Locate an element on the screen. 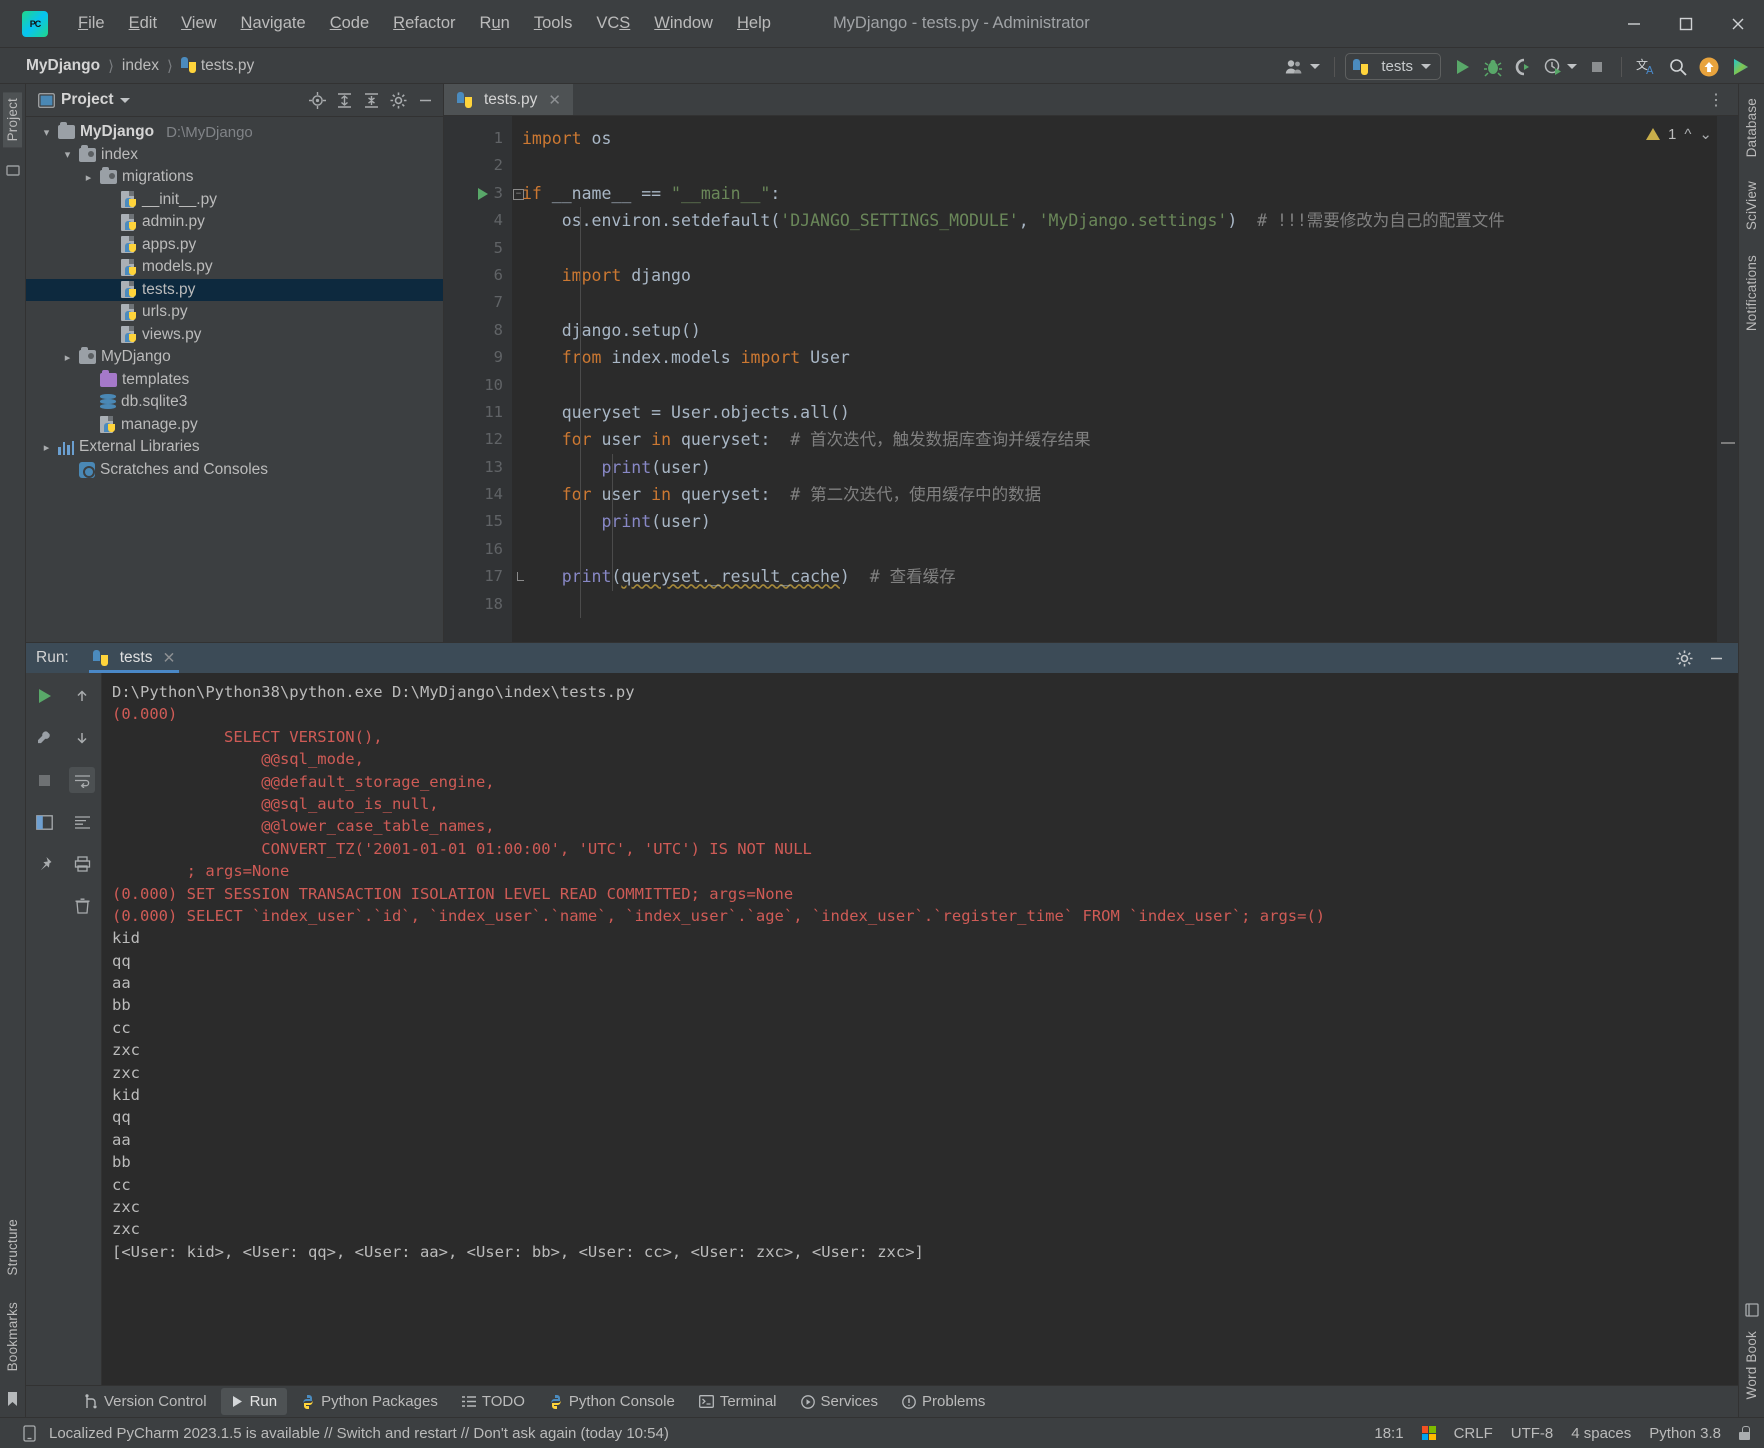  code-line-1: import os is located at coordinates (1130, 138).